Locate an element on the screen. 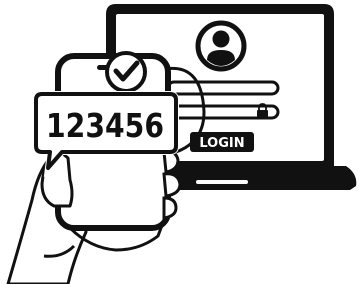 Image resolution: width=359 pixels, height=284 pixels. check-circle-icon is located at coordinates (126, 72).